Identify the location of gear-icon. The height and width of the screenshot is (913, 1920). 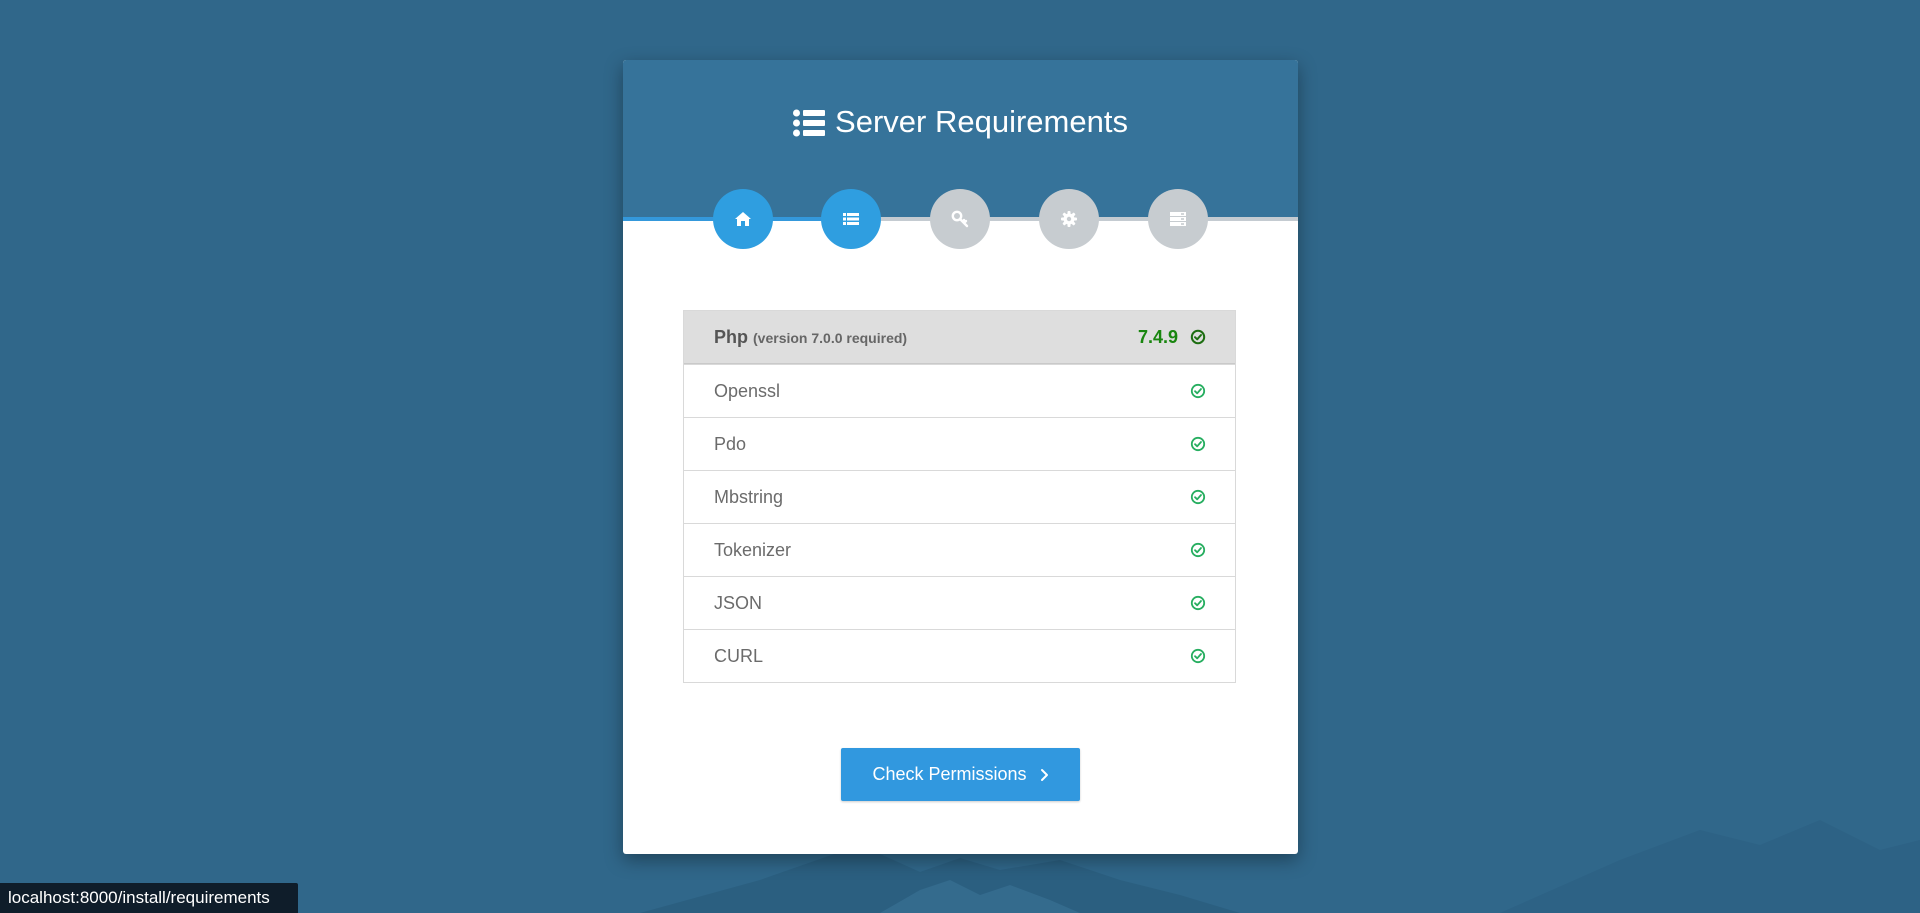
(1069, 219).